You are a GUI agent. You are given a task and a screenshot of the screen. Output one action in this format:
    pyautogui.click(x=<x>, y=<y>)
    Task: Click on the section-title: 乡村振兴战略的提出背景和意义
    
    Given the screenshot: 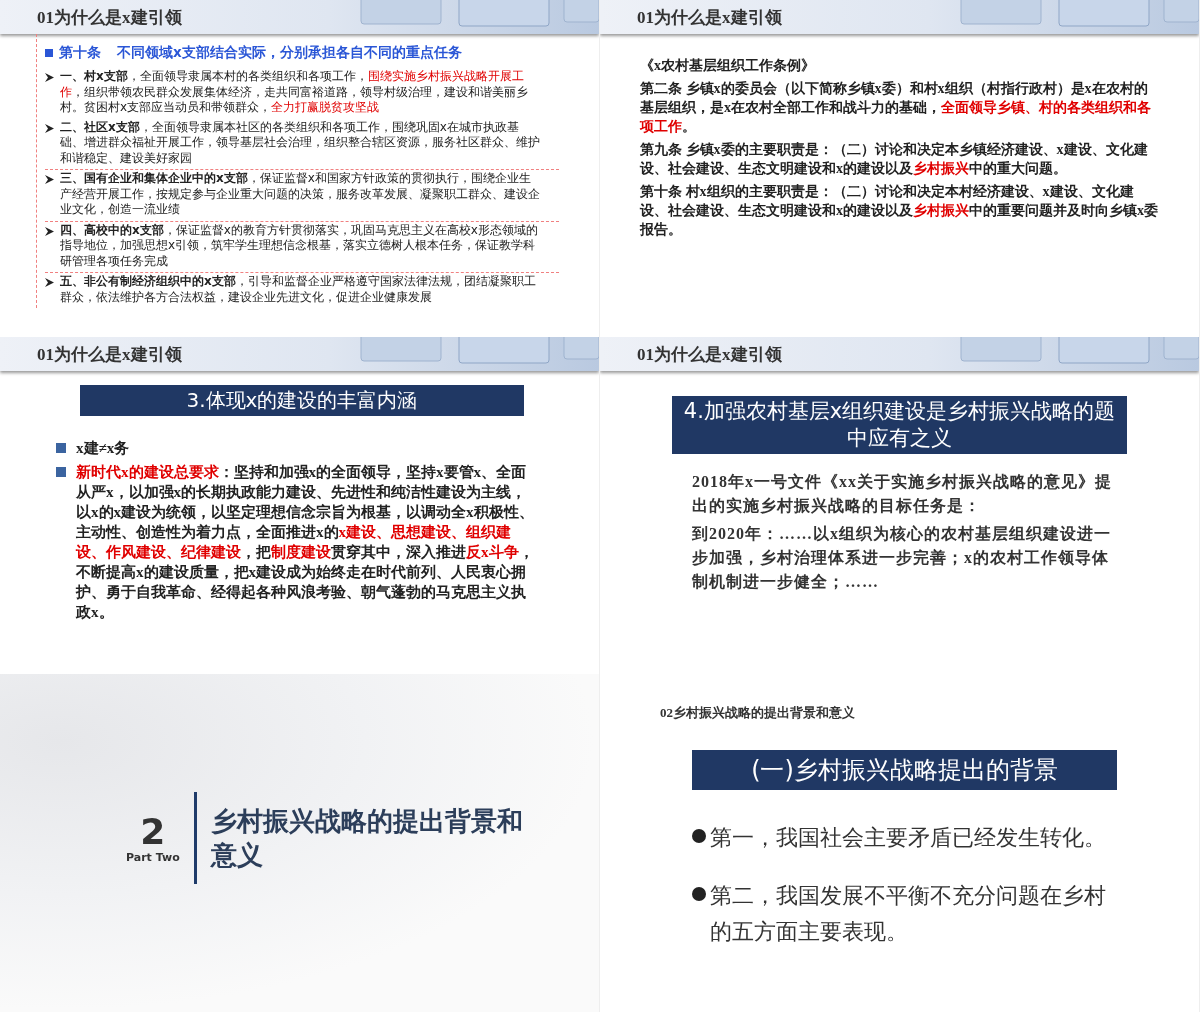 What is the action you would take?
    pyautogui.click(x=367, y=838)
    